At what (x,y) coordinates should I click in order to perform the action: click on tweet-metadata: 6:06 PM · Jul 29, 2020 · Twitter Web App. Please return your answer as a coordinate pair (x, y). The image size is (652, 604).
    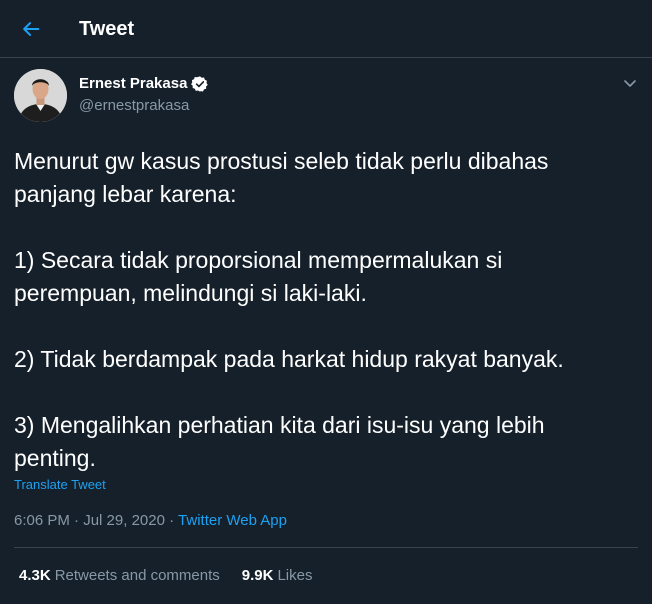
    Looking at the image, I should click on (150, 521).